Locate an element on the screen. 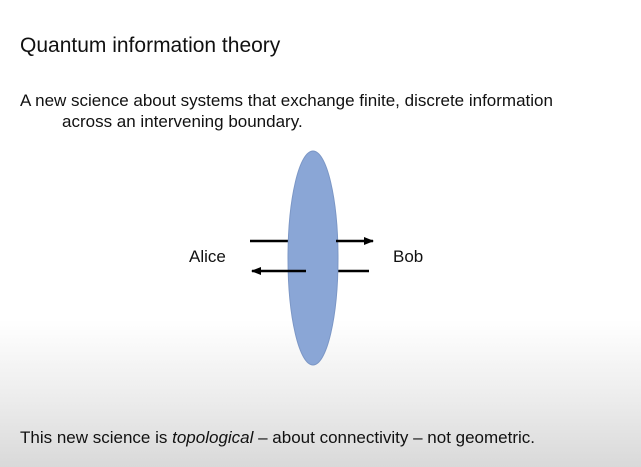 This screenshot has width=641, height=467. footer-prefix: This new science is is located at coordinates (96, 437).